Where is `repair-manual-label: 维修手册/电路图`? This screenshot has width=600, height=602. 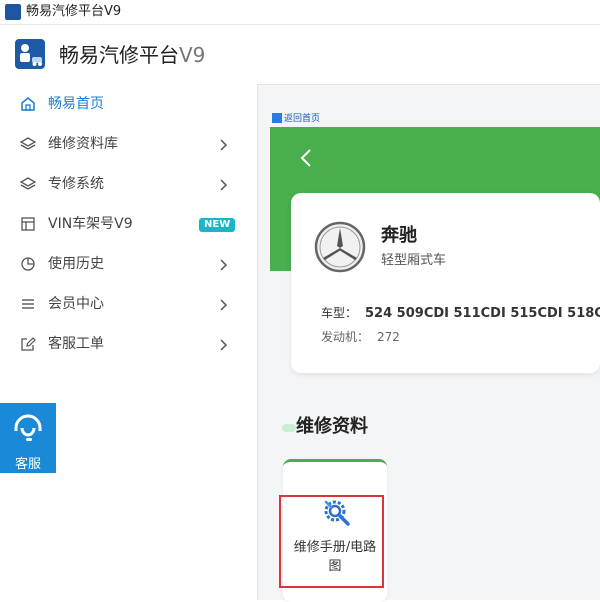 repair-manual-label: 维修手册/电路图 is located at coordinates (335, 557).